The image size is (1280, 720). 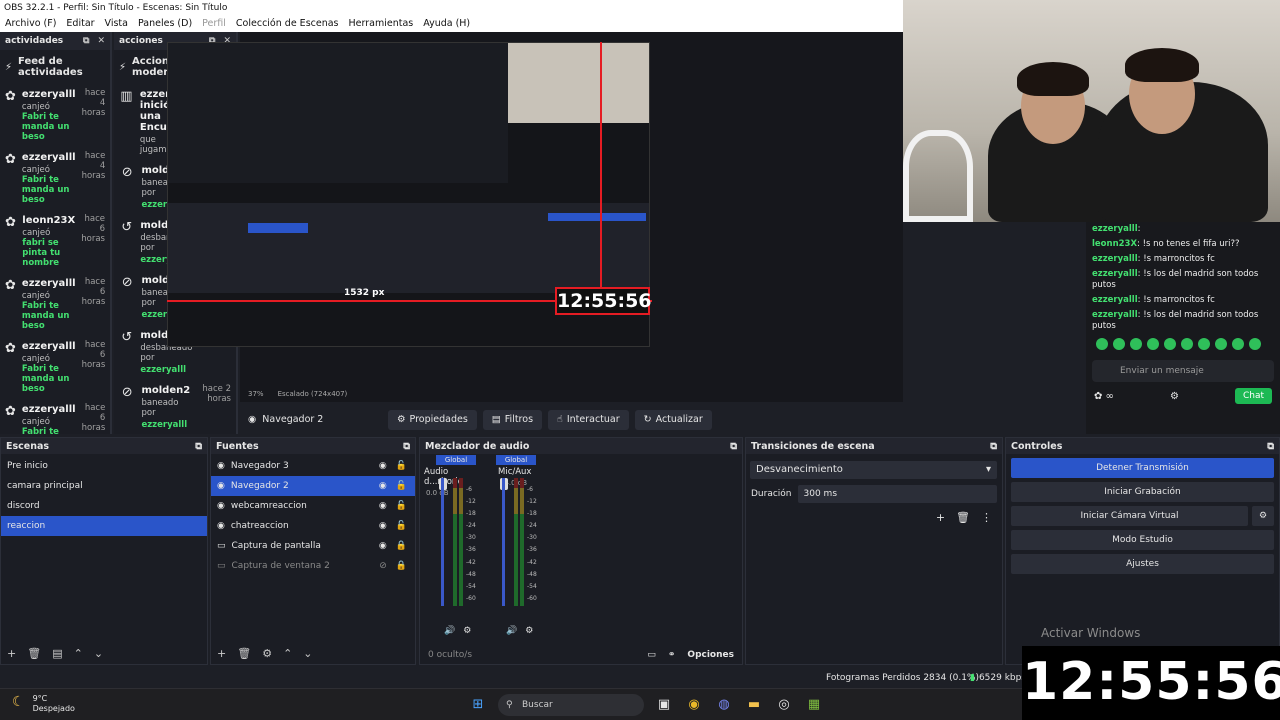 What do you see at coordinates (43, 703) in the screenshot?
I see `weather-widget: ☾ 9°C Despejado` at bounding box center [43, 703].